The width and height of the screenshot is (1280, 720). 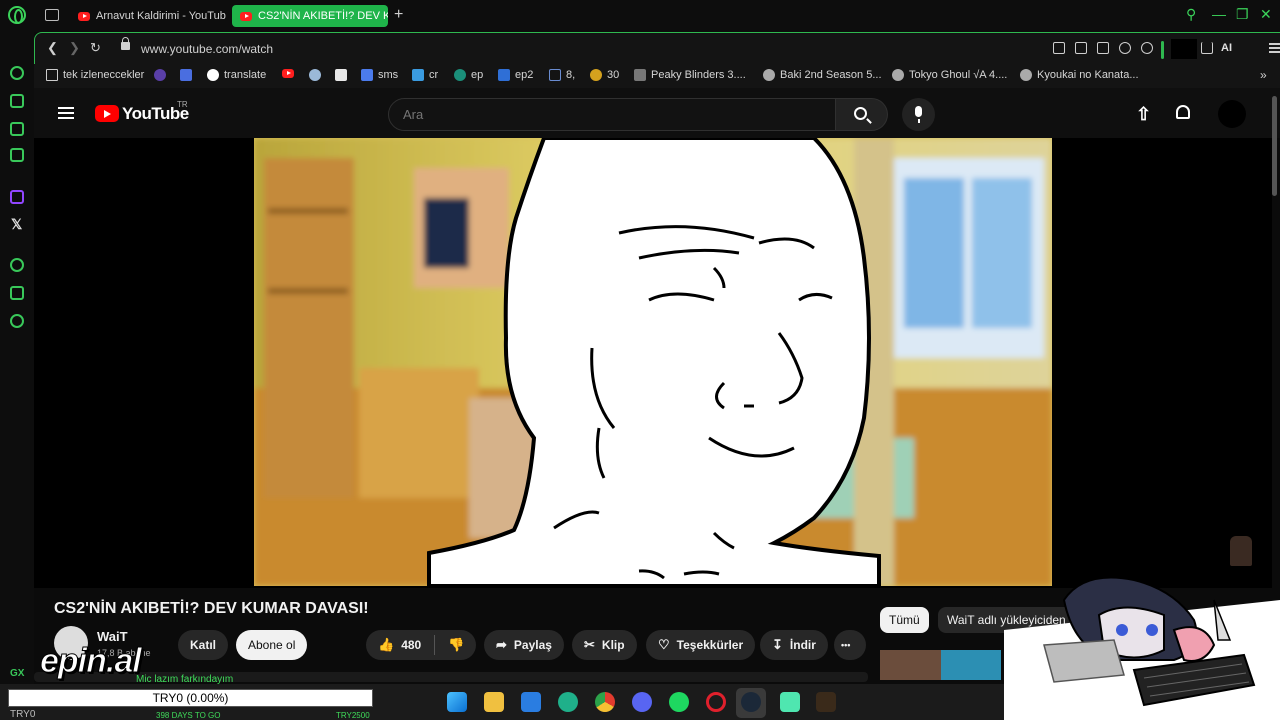 I want to click on video-title: CS2'NİN AKIBETİ!? DEV KUMAR DAVASI!, so click(x=211, y=608).